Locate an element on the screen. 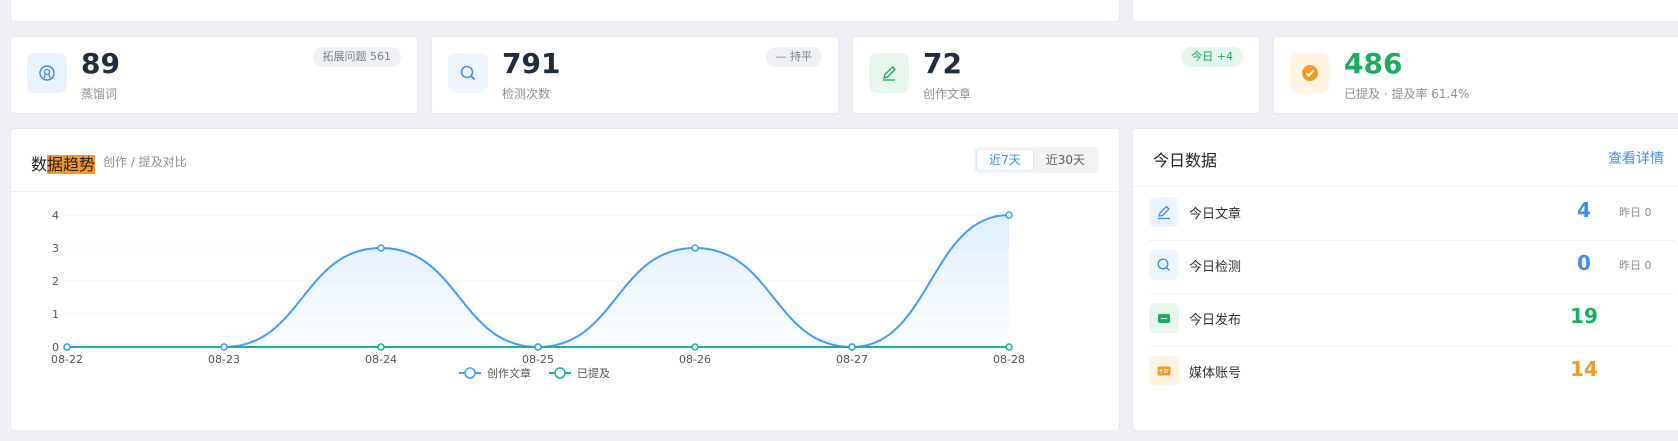 The width and height of the screenshot is (1678, 441). x-tick-label: 08-23 is located at coordinates (224, 359).